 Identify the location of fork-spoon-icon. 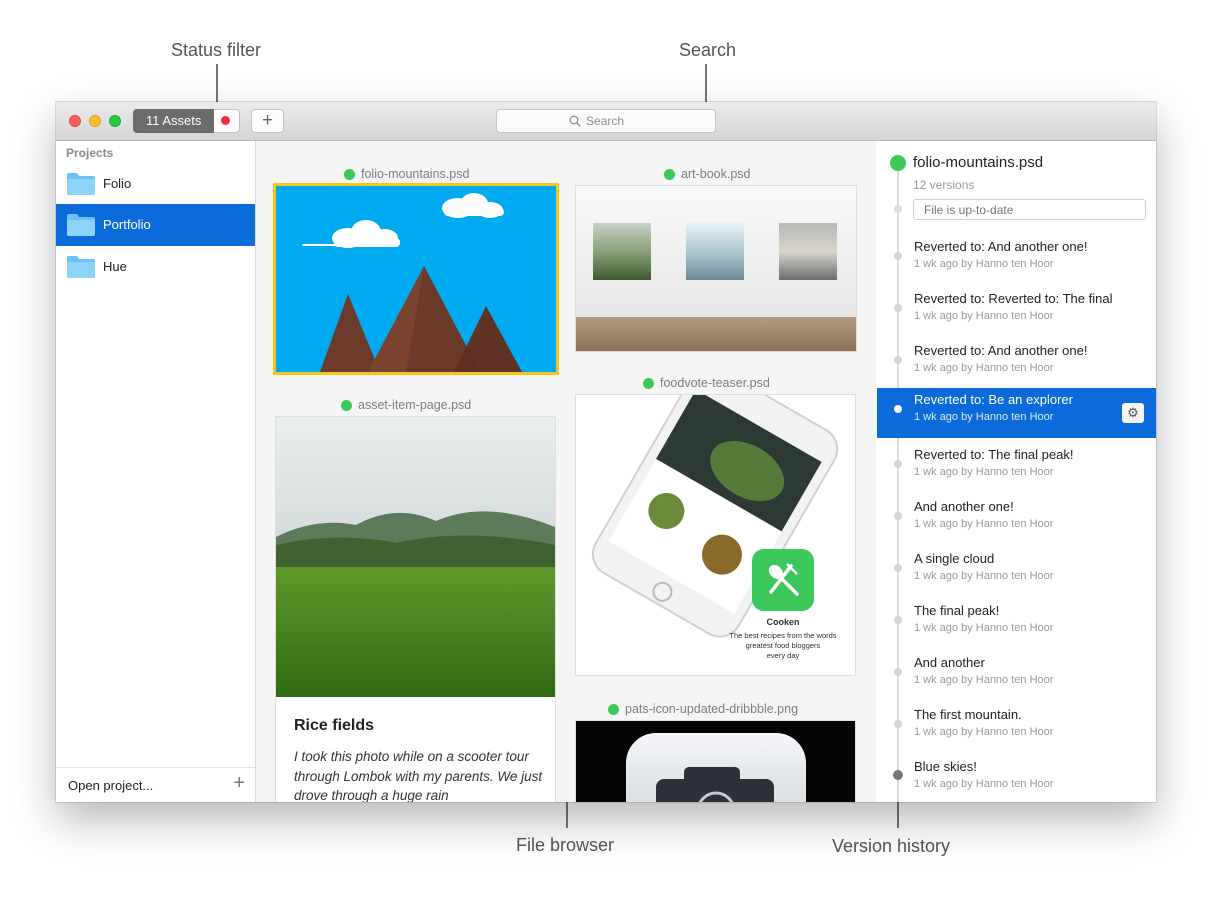
(783, 579).